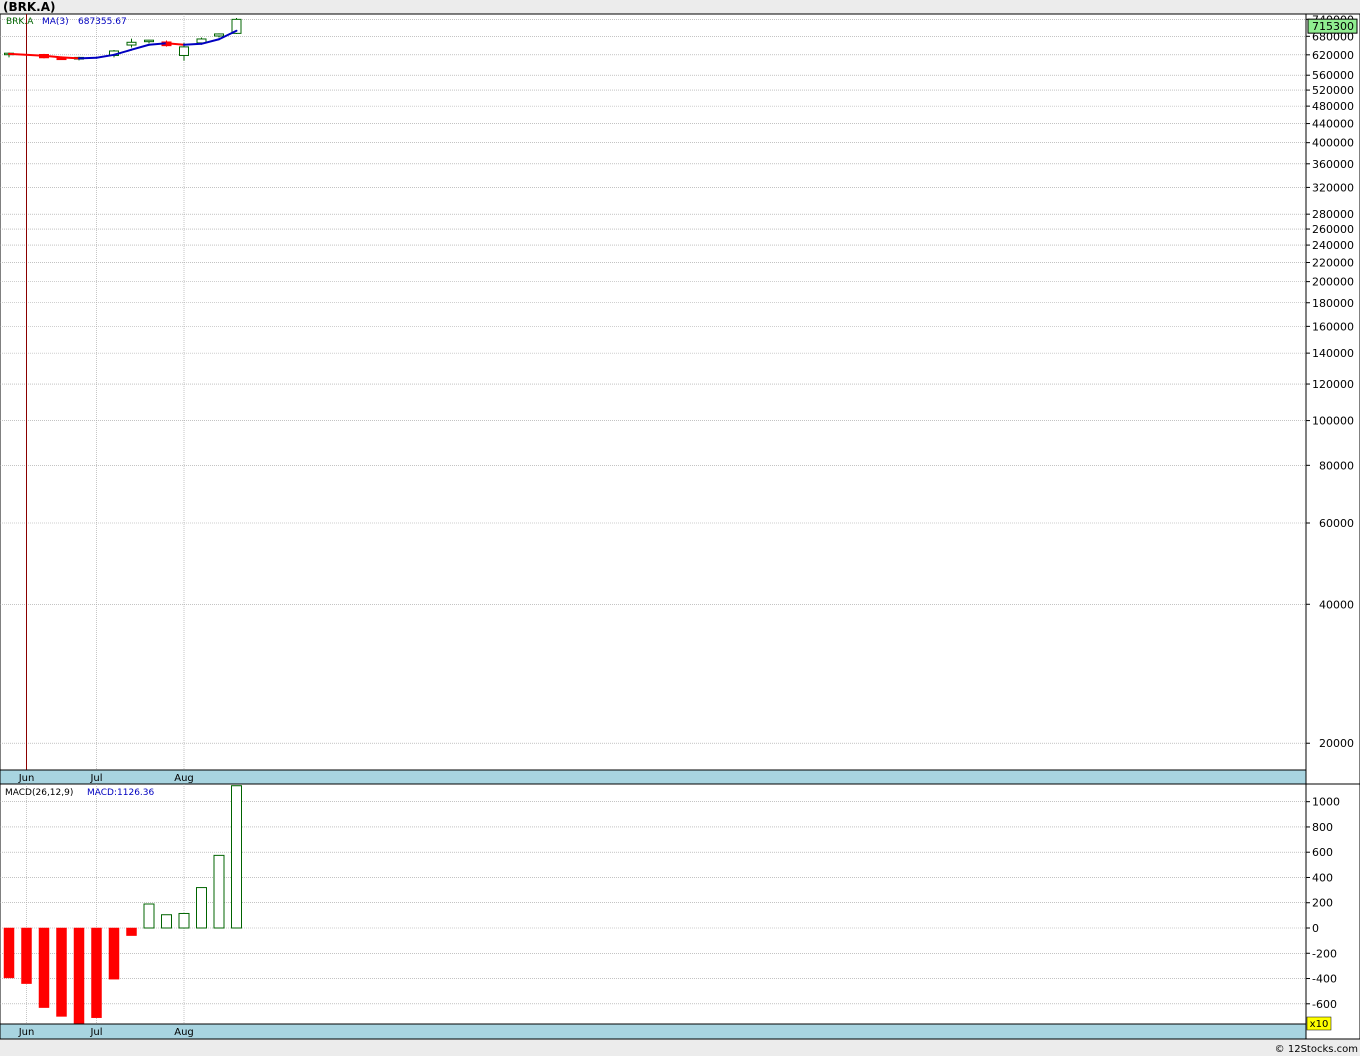  I want to click on legend-symbol: BRK.A, so click(20, 22).